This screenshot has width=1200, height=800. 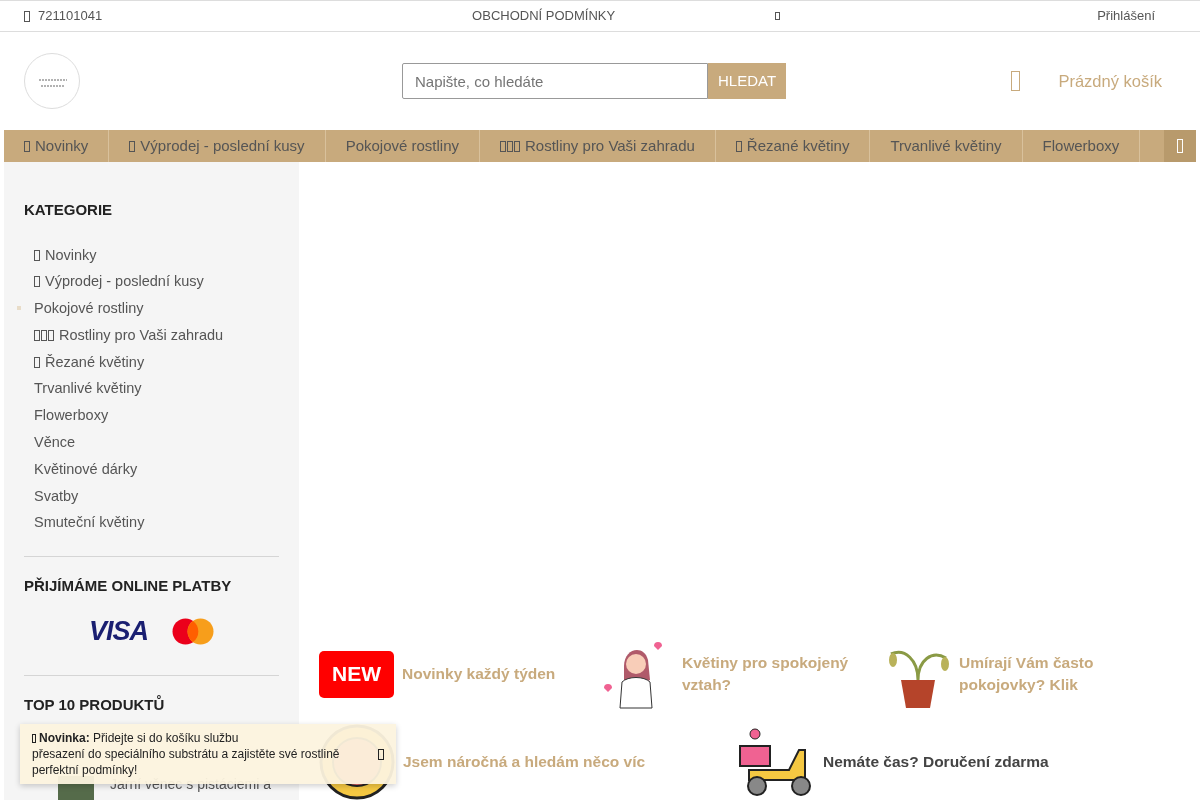 What do you see at coordinates (555, 81) in the screenshot?
I see `search-field: Napište, co hledáte` at bounding box center [555, 81].